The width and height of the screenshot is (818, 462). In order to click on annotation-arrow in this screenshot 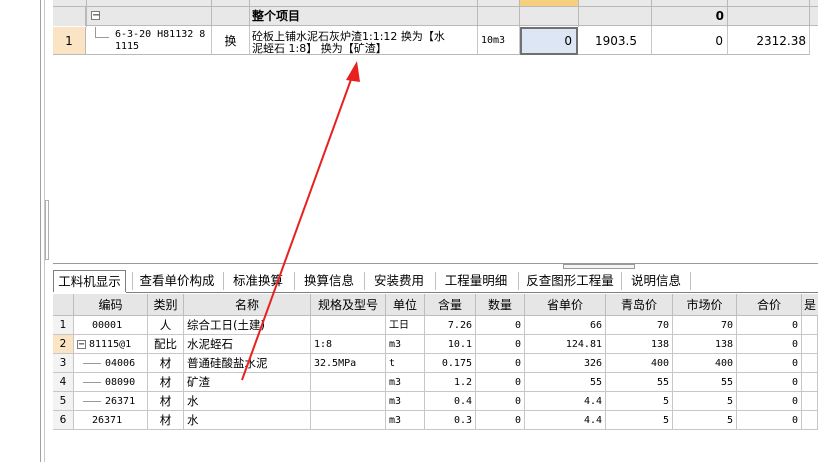, I will do `click(300, 221)`.